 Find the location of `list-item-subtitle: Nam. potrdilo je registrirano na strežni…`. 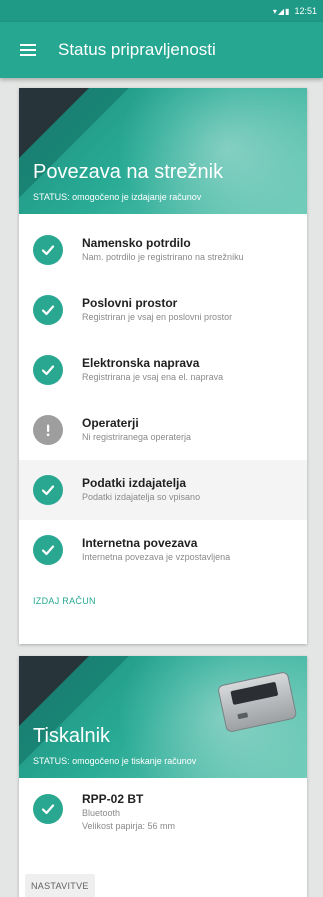

list-item-subtitle: Nam. potrdilo je registrirano na strežni… is located at coordinates (163, 257).